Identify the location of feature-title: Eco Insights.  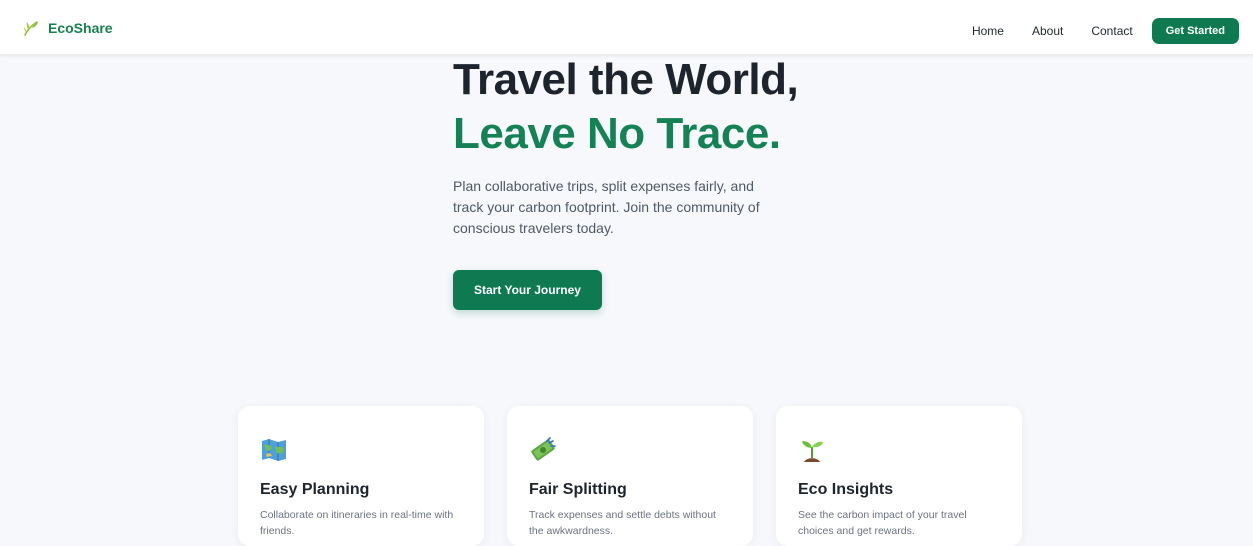
(846, 489).